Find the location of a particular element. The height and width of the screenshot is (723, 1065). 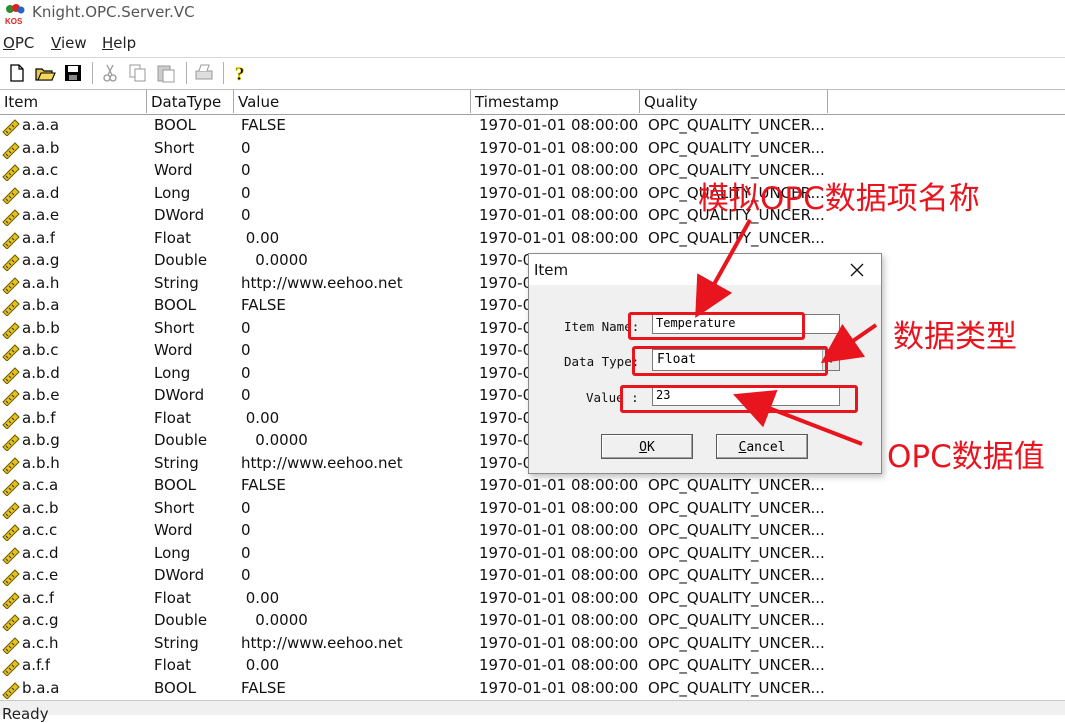

cell-item: a.c.e is located at coordinates (40, 575).